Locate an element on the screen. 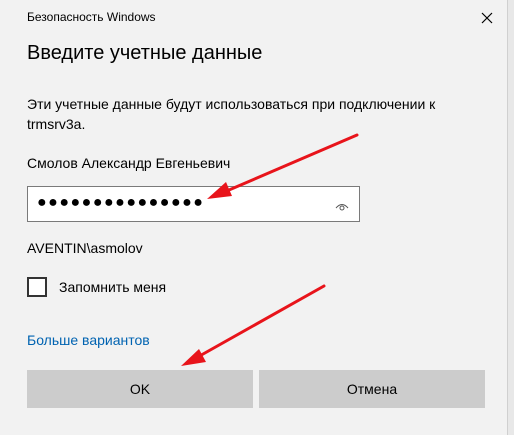 Image resolution: width=514 pixels, height=435 pixels. remember-checkbox is located at coordinates (37, 287).